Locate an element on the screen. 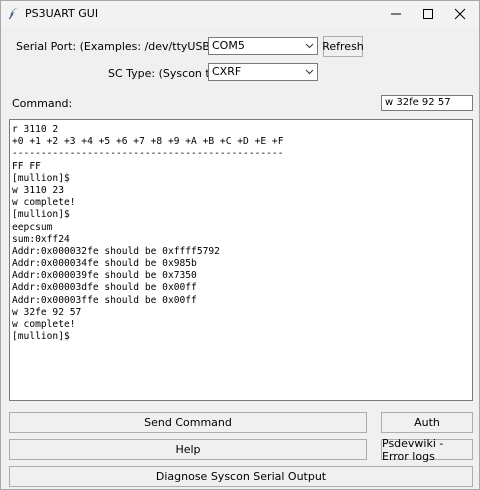 The width and height of the screenshot is (480, 490). help-button: Help is located at coordinates (188, 449).